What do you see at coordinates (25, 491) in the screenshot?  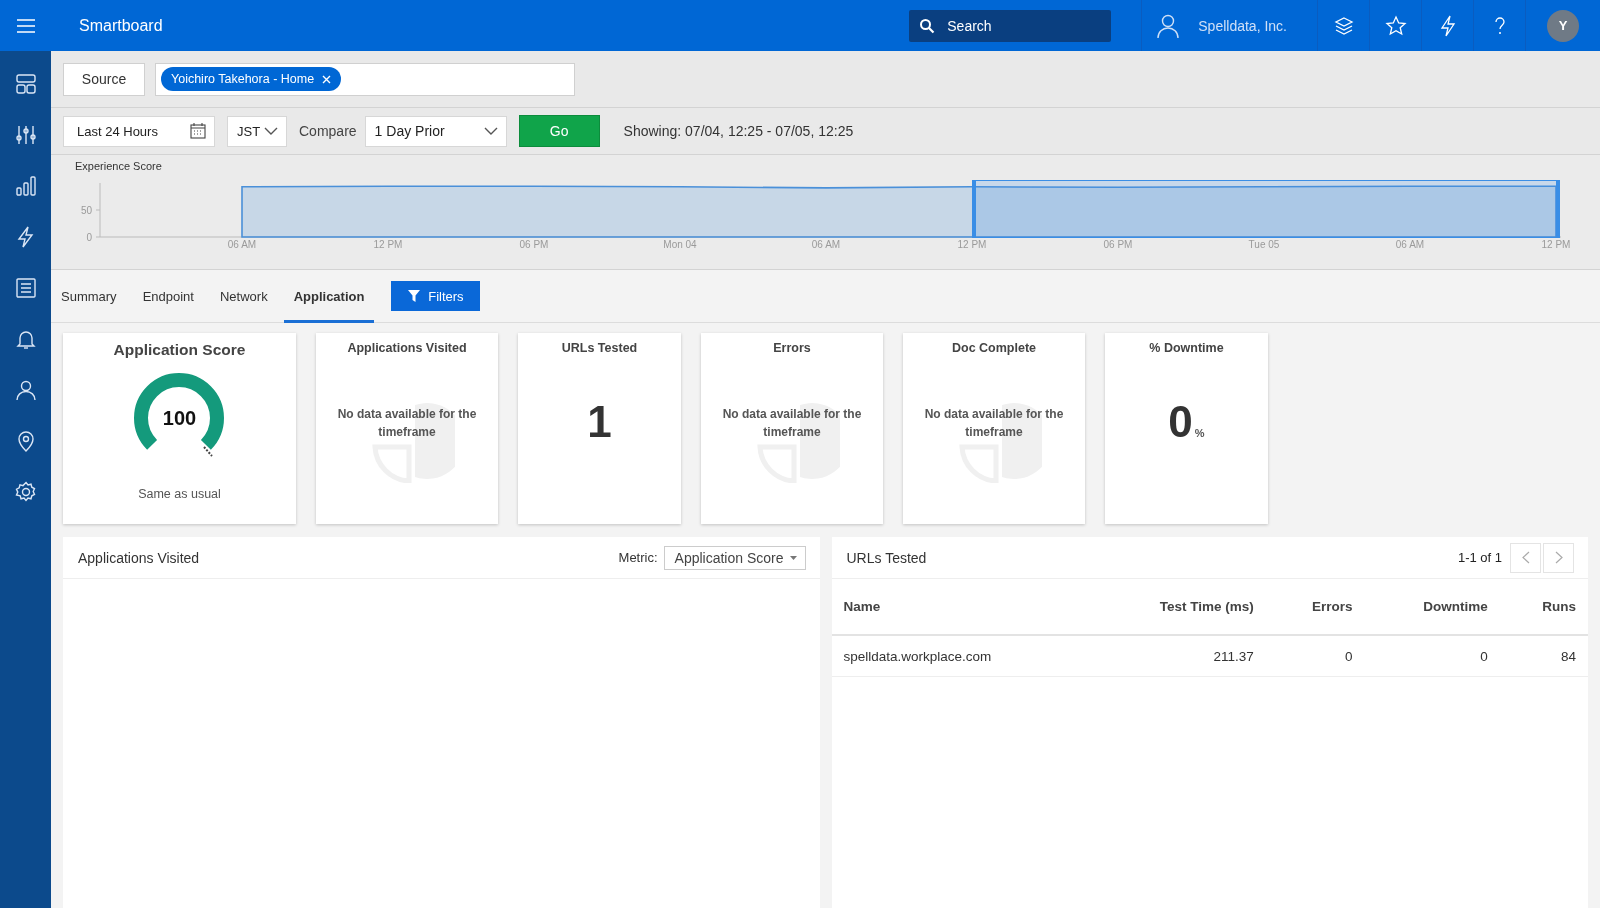 I see `settings-icon` at bounding box center [25, 491].